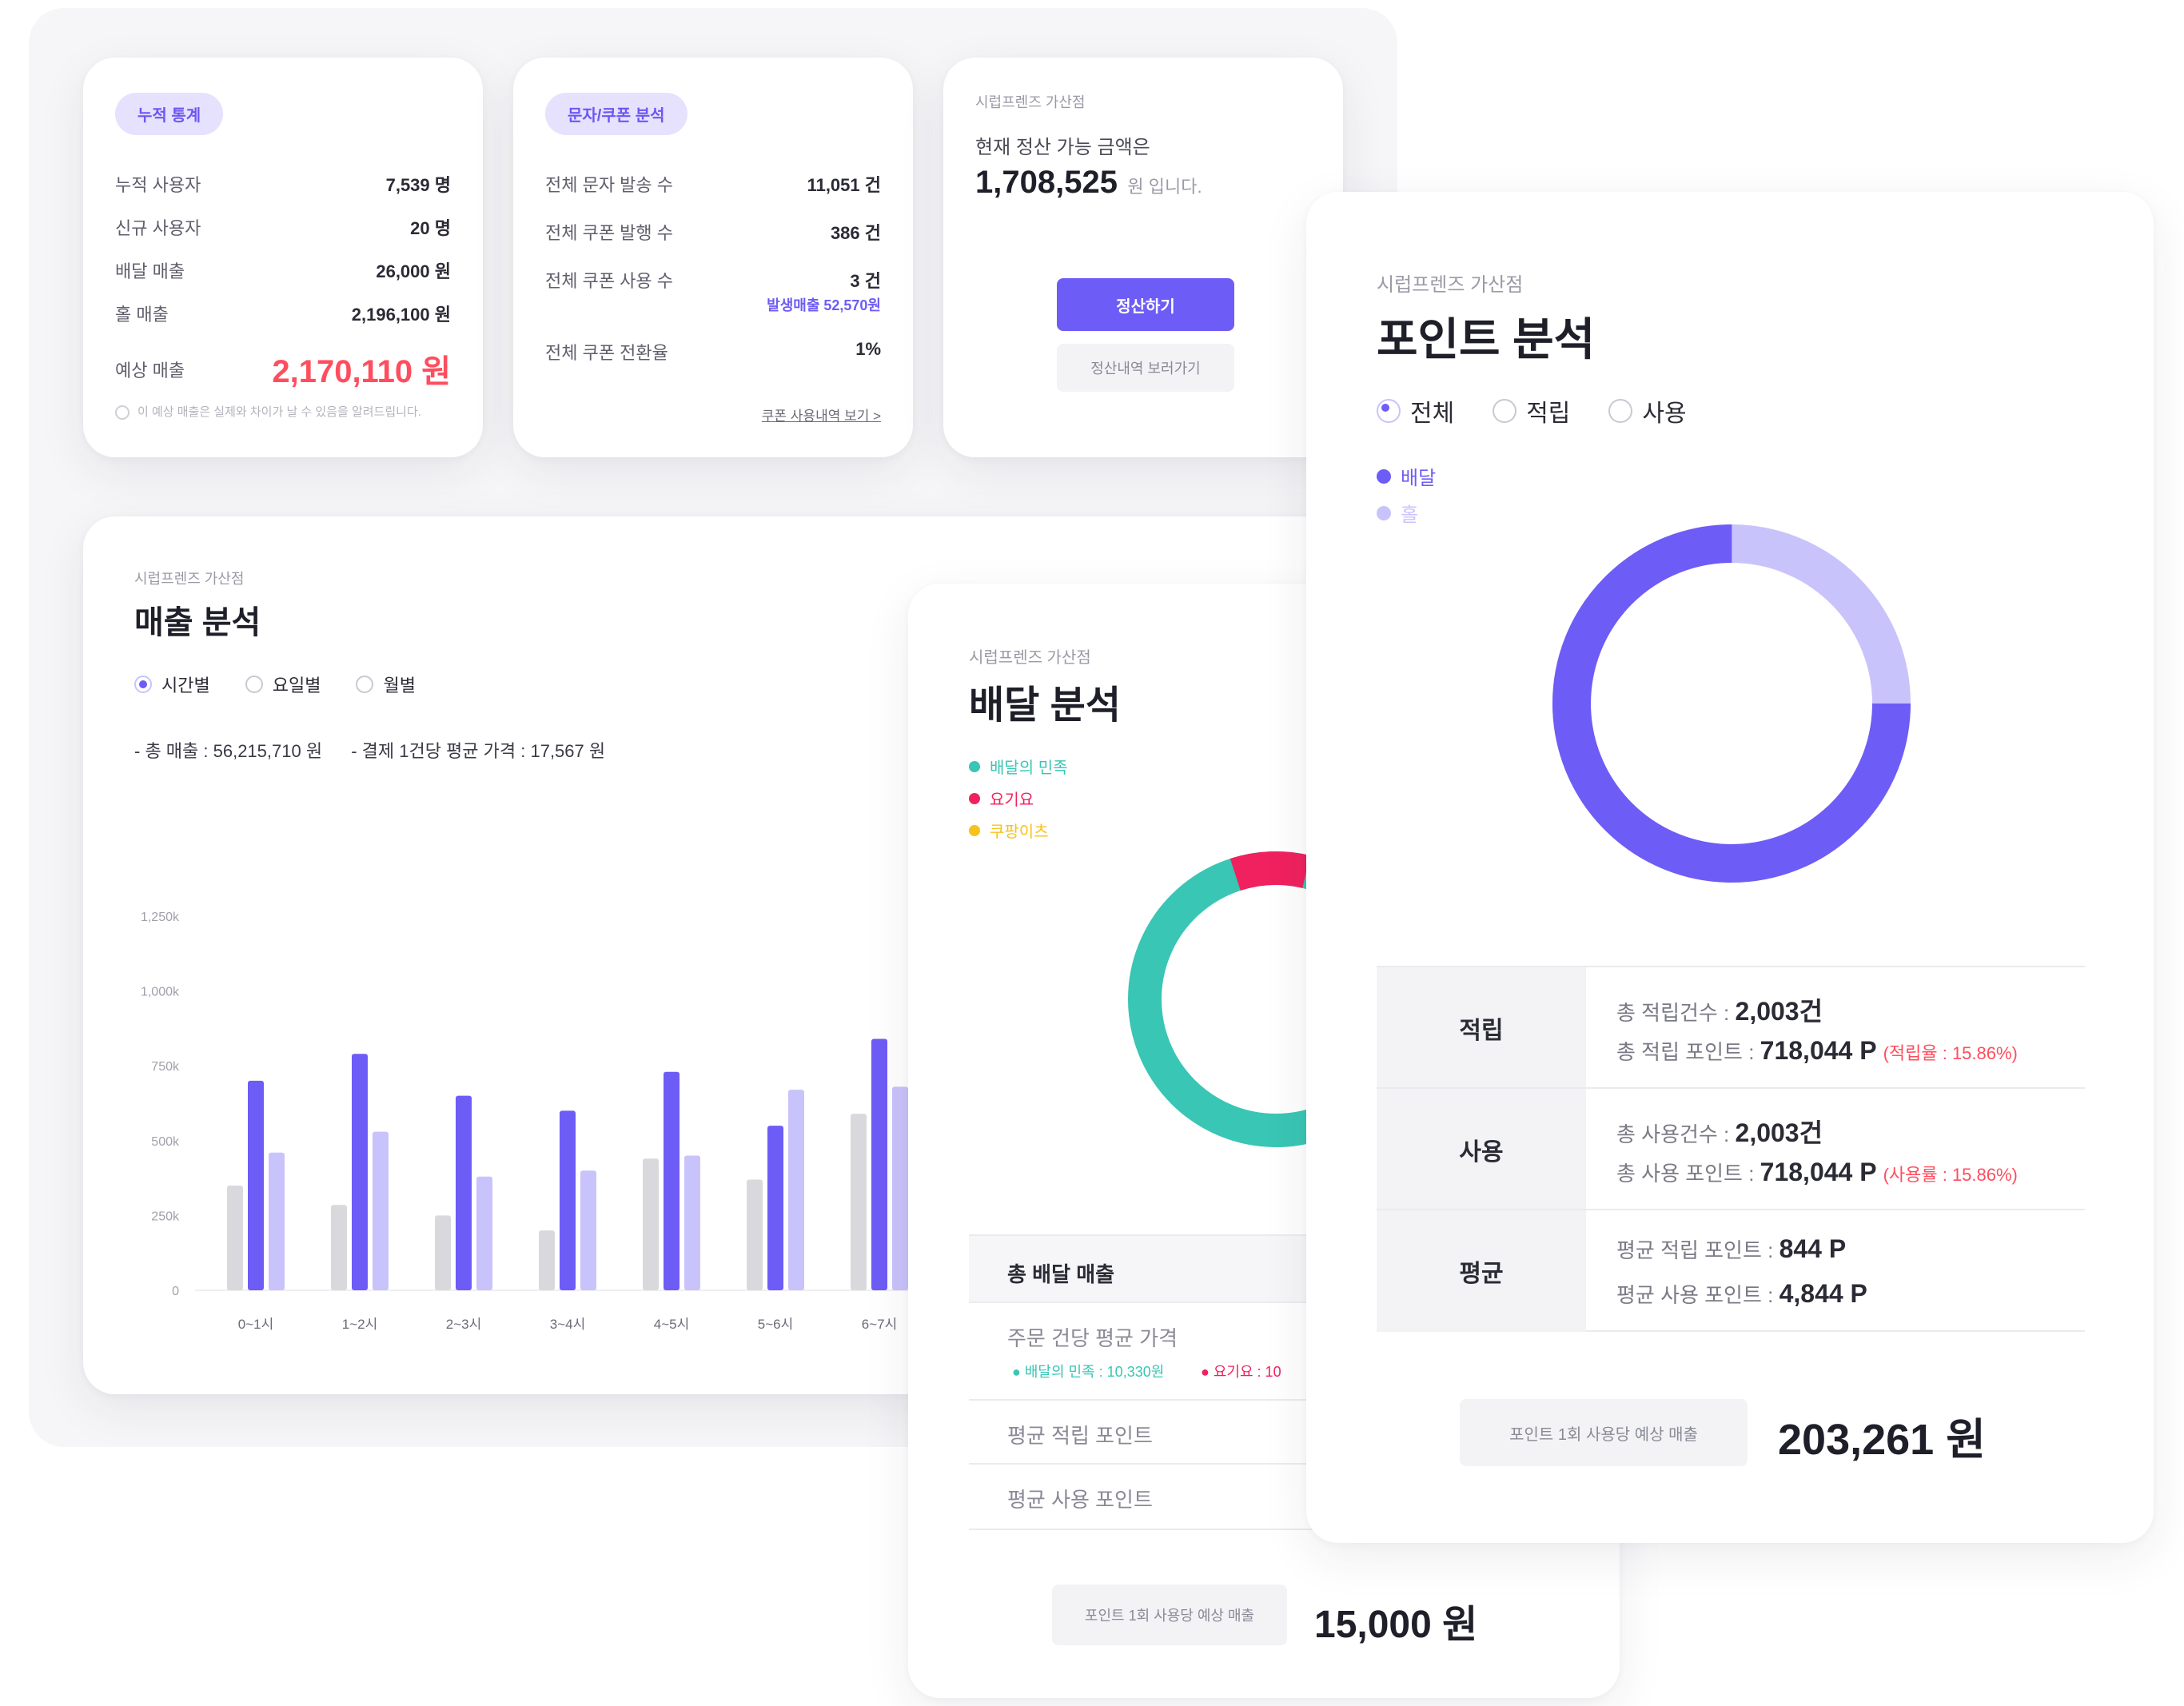  I want to click on radio-earn: 적립, so click(1531, 410).